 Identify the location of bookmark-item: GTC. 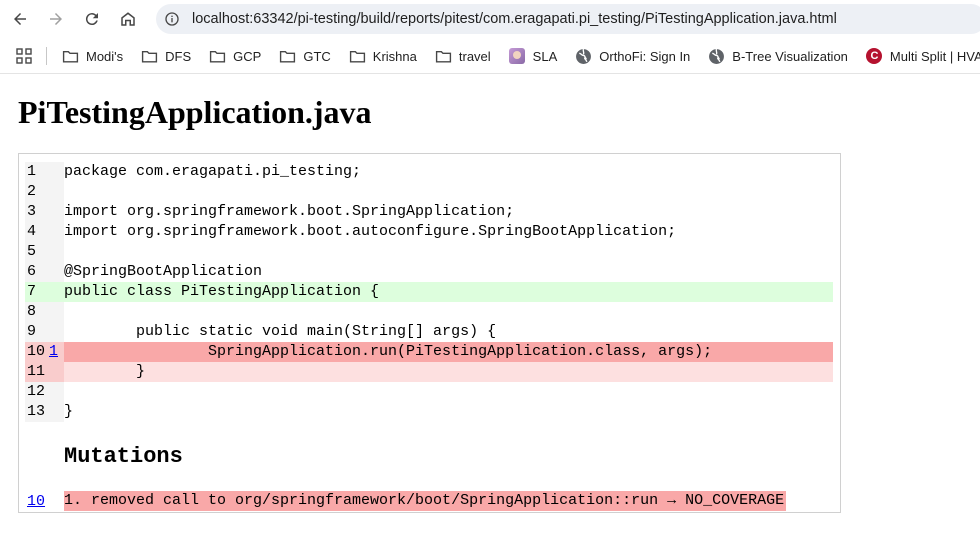
(305, 55).